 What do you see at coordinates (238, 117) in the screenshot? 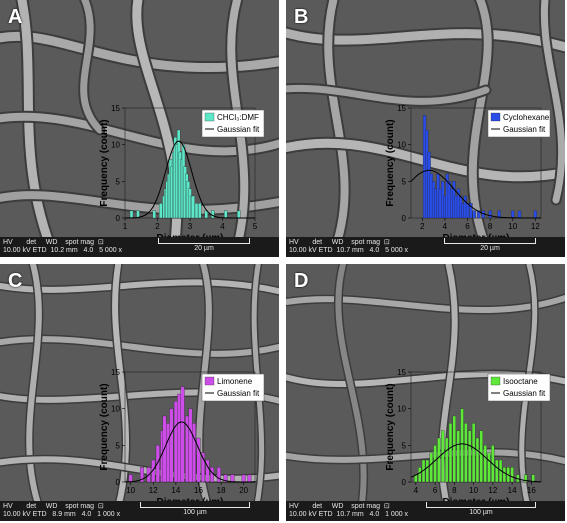
I see `legend-series-label: CHCl₃:DMF` at bounding box center [238, 117].